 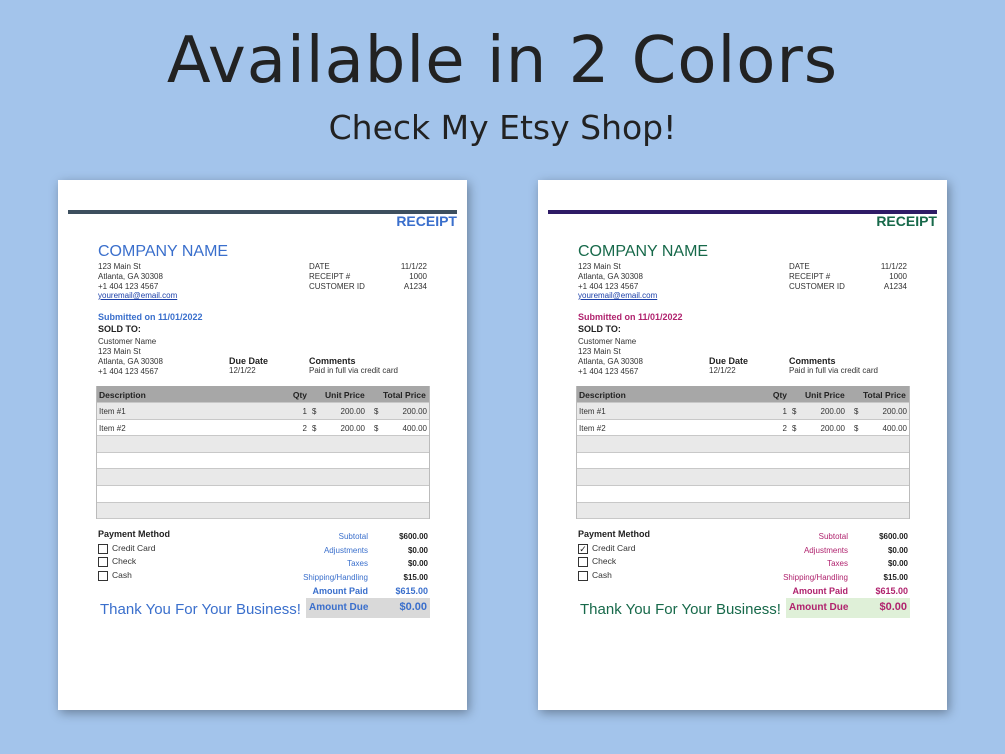 What do you see at coordinates (630, 317) in the screenshot?
I see `submitted-date: Submitted on 11/01/2022` at bounding box center [630, 317].